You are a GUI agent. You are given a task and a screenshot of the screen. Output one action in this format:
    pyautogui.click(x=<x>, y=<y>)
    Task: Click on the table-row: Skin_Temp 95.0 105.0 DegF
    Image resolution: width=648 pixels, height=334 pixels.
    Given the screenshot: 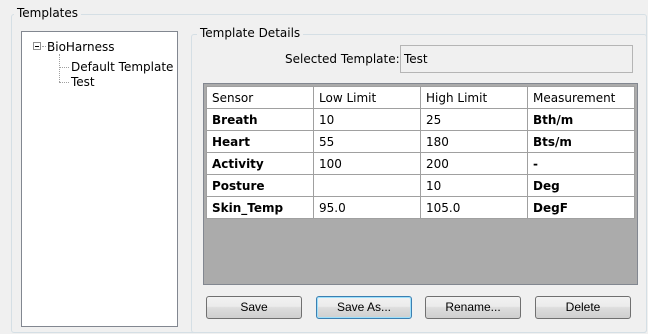 What is the action you would take?
    pyautogui.click(x=420, y=207)
    